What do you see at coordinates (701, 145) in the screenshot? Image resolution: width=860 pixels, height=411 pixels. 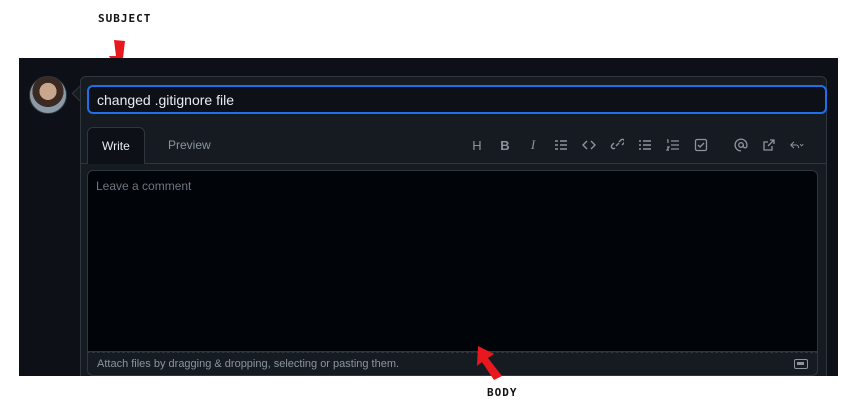 I see `task-list-icon` at bounding box center [701, 145].